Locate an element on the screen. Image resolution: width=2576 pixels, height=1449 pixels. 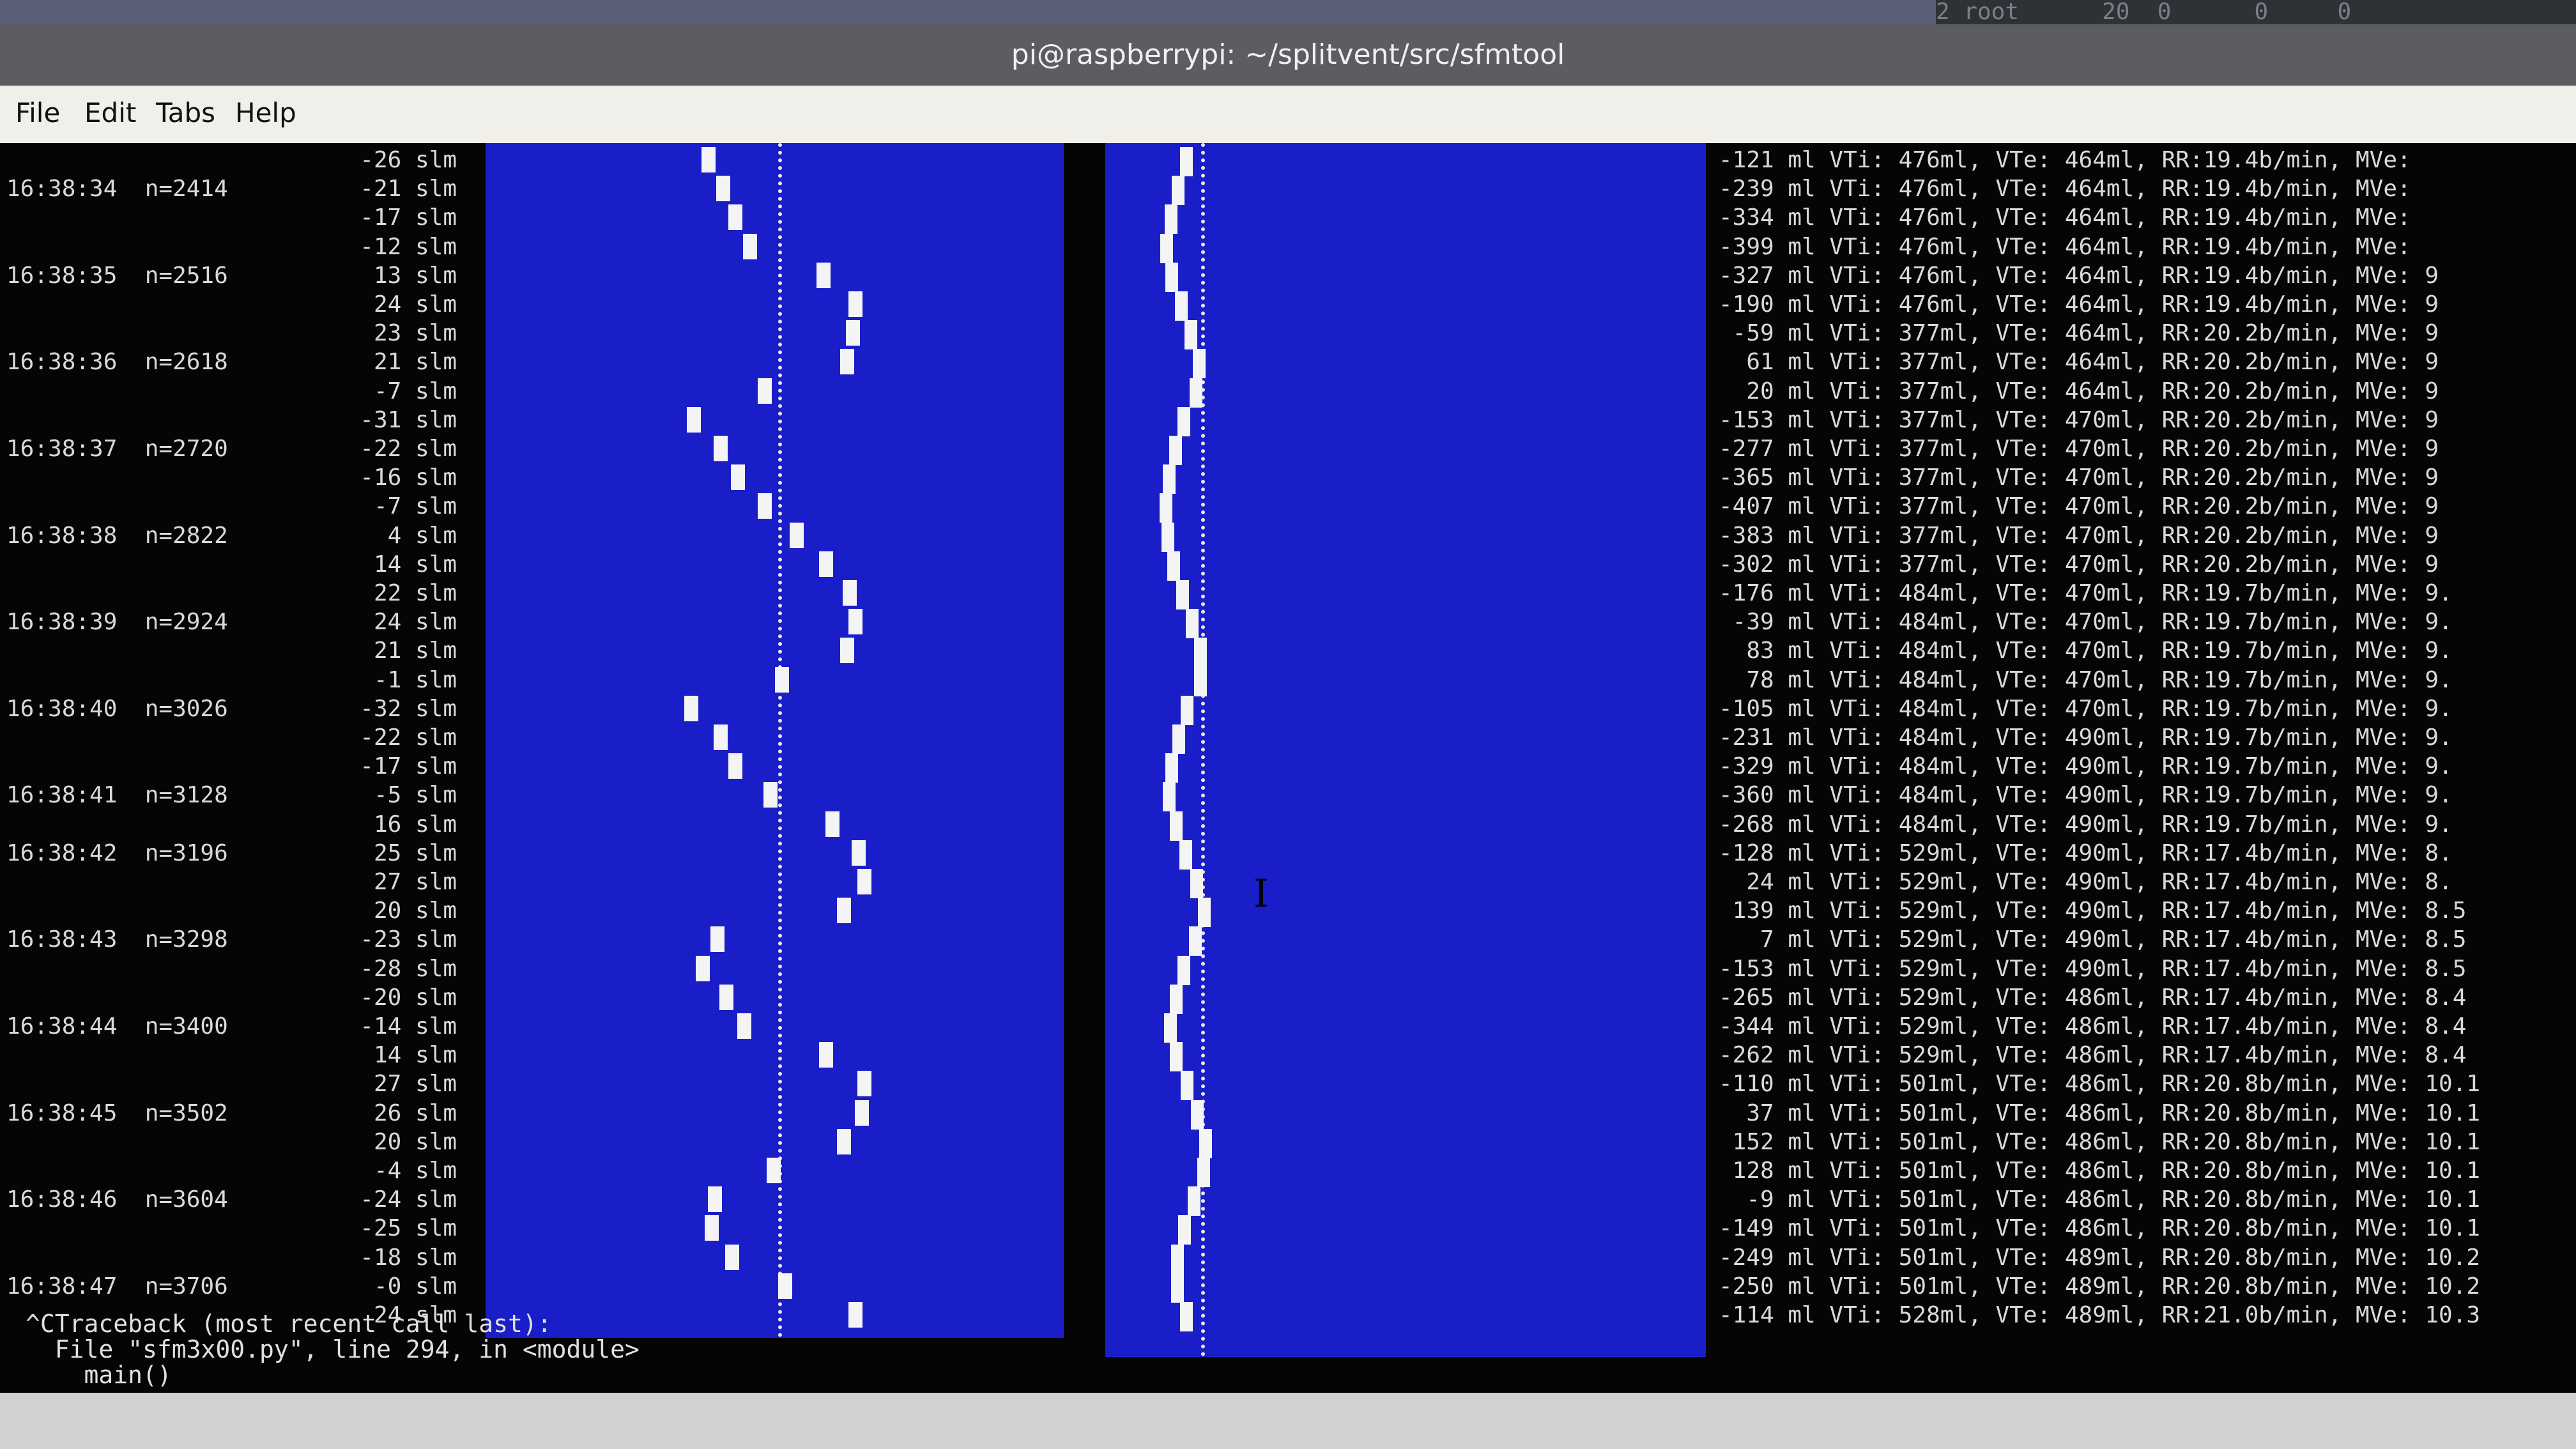
timestamp: 16:38:34 n=2414 is located at coordinates (117, 189).